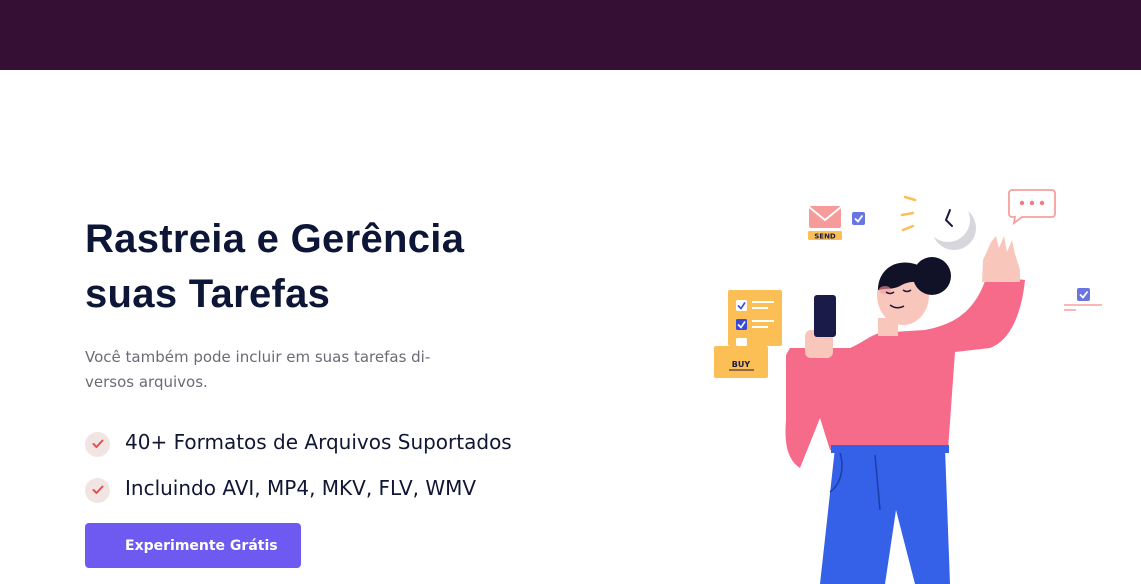  What do you see at coordinates (208, 294) in the screenshot?
I see `hero-title-line-2: suas Tarefas` at bounding box center [208, 294].